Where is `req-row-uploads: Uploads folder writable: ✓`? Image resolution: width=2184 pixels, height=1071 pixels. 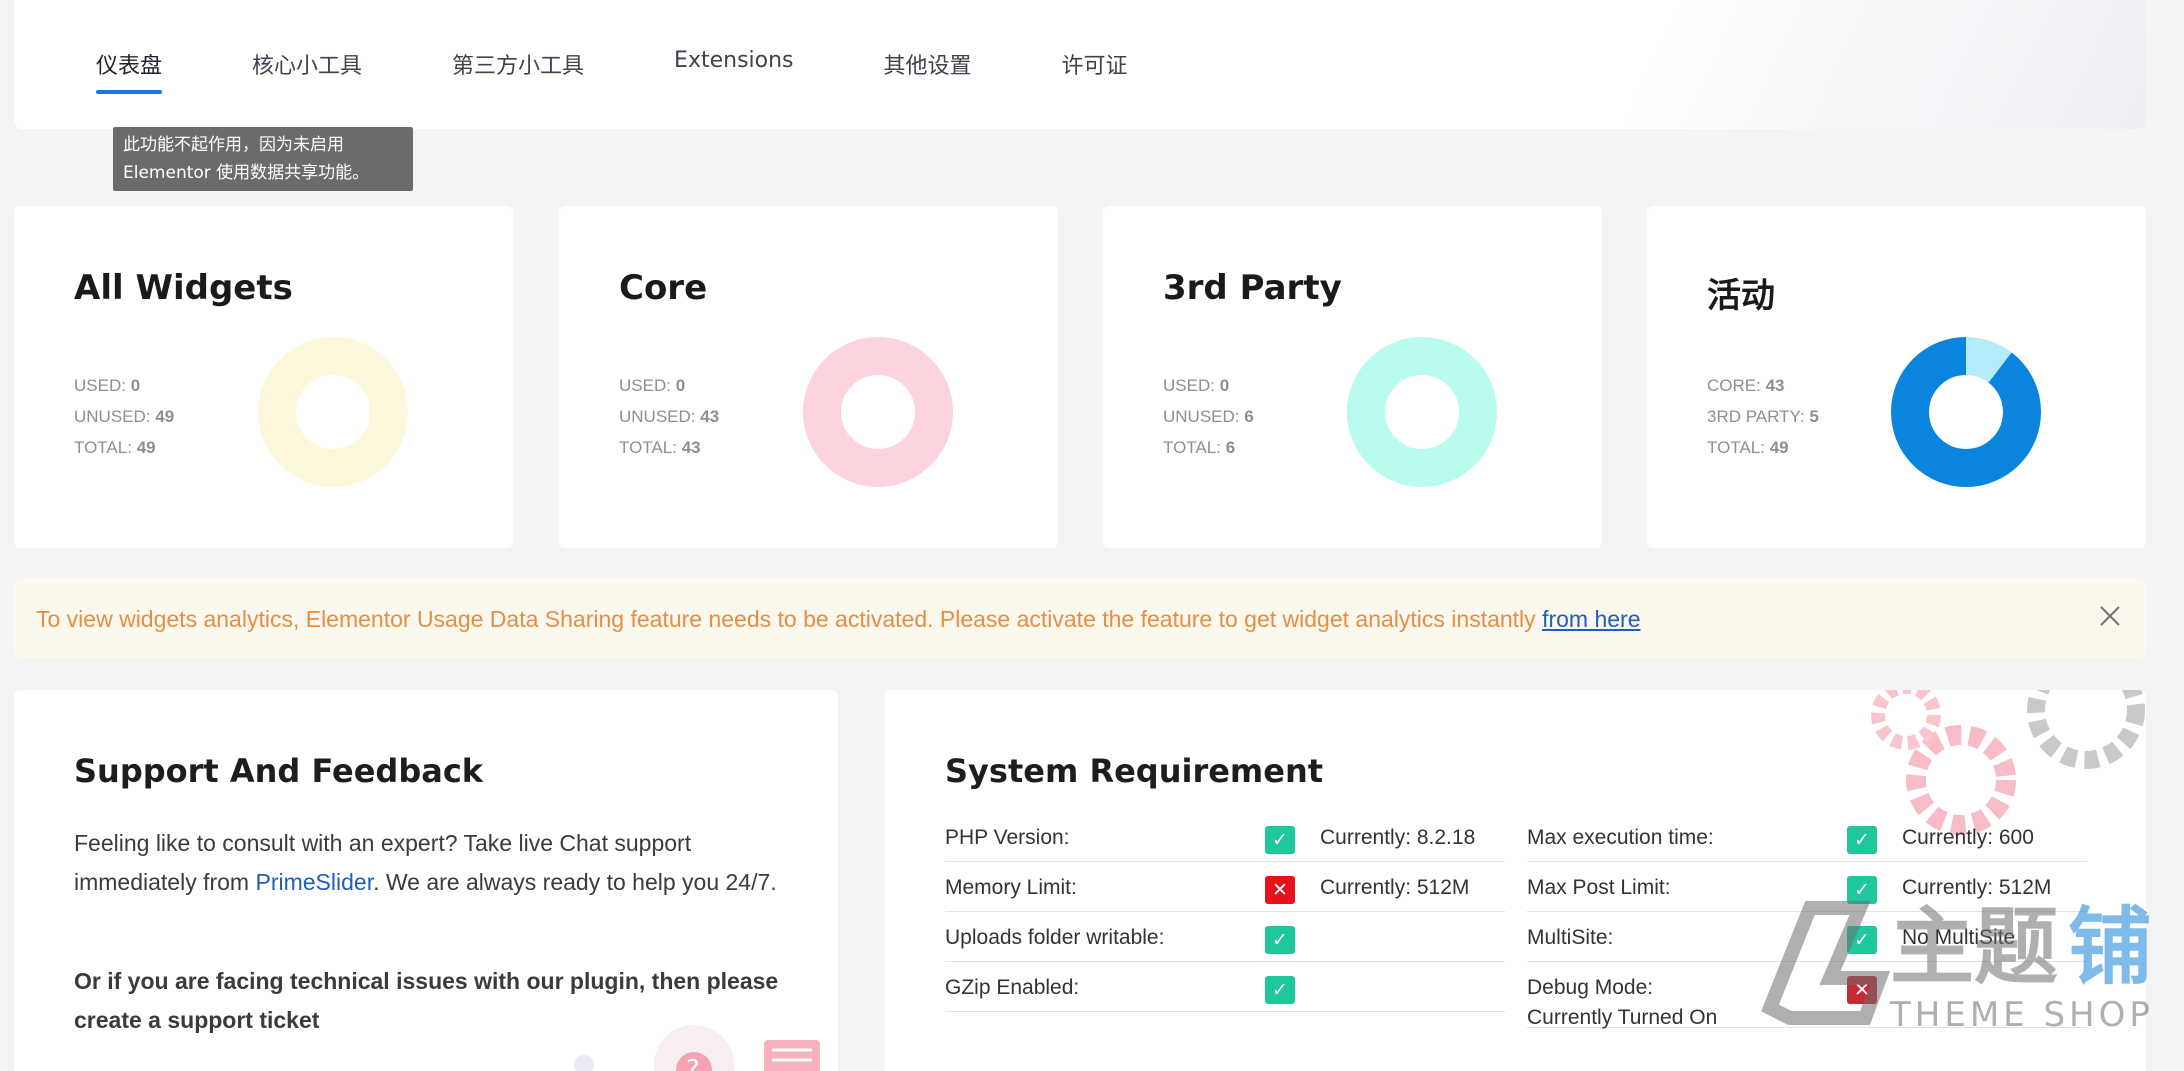 req-row-uploads: Uploads folder writable: ✓ is located at coordinates (1225, 937).